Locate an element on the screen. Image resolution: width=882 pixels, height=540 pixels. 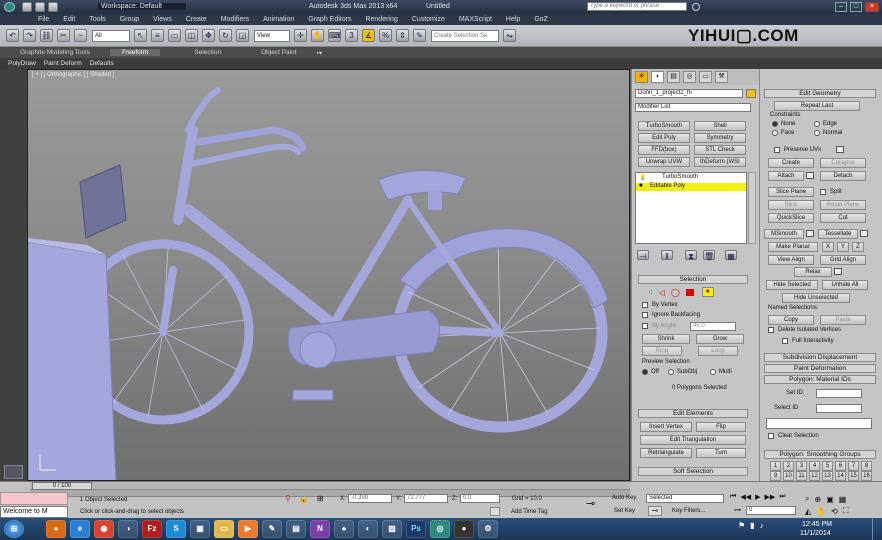
select-scale-icon: ◲ is located at coordinates (242, 35).